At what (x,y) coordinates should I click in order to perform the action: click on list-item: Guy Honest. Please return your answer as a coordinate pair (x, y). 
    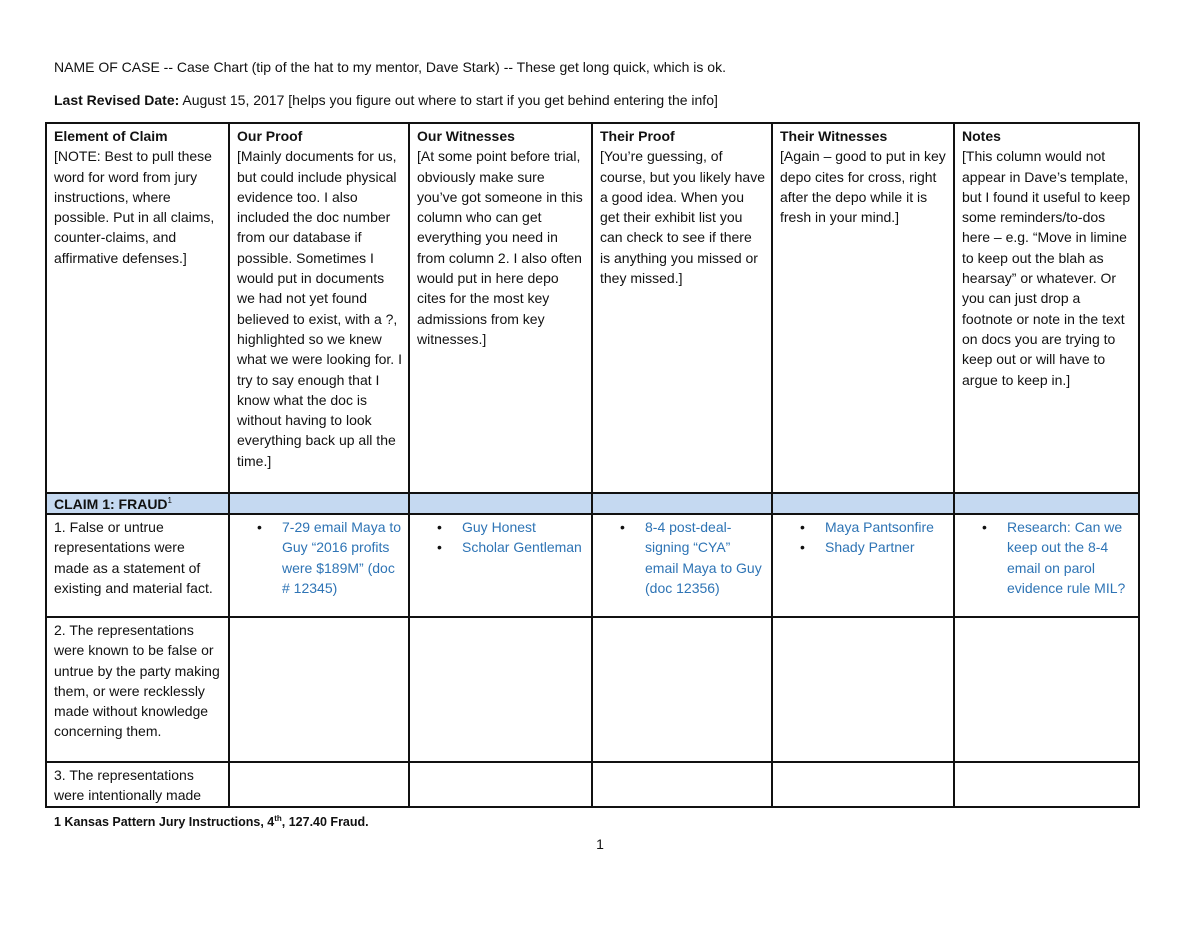
    Looking at the image, I should click on (511, 527).